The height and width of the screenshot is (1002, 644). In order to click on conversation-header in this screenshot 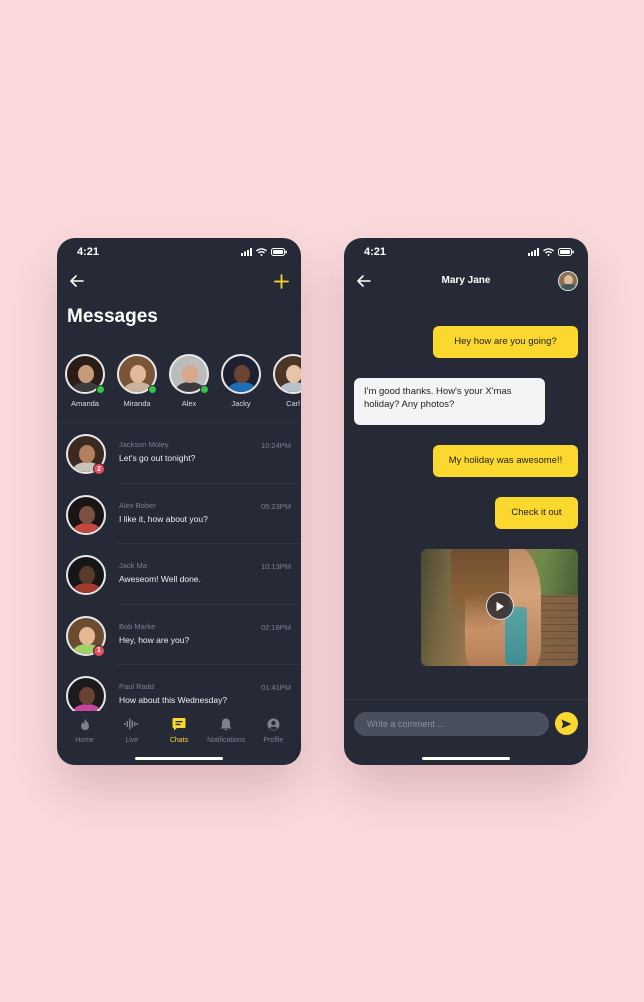, I will do `click(466, 281)`.